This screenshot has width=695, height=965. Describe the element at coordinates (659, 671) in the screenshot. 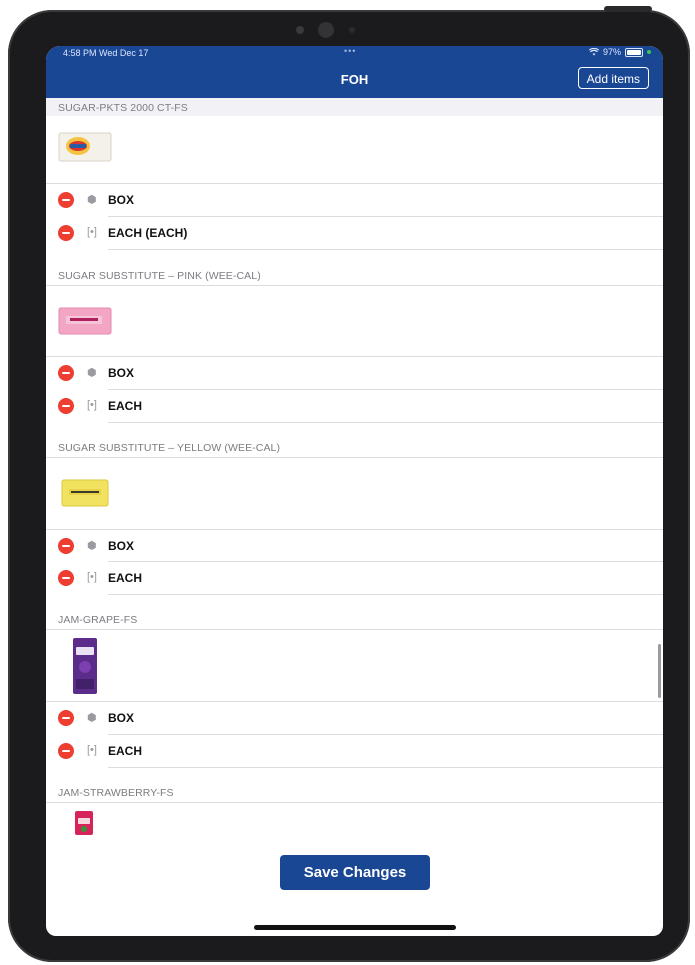

I see `scroll-indicator` at that location.